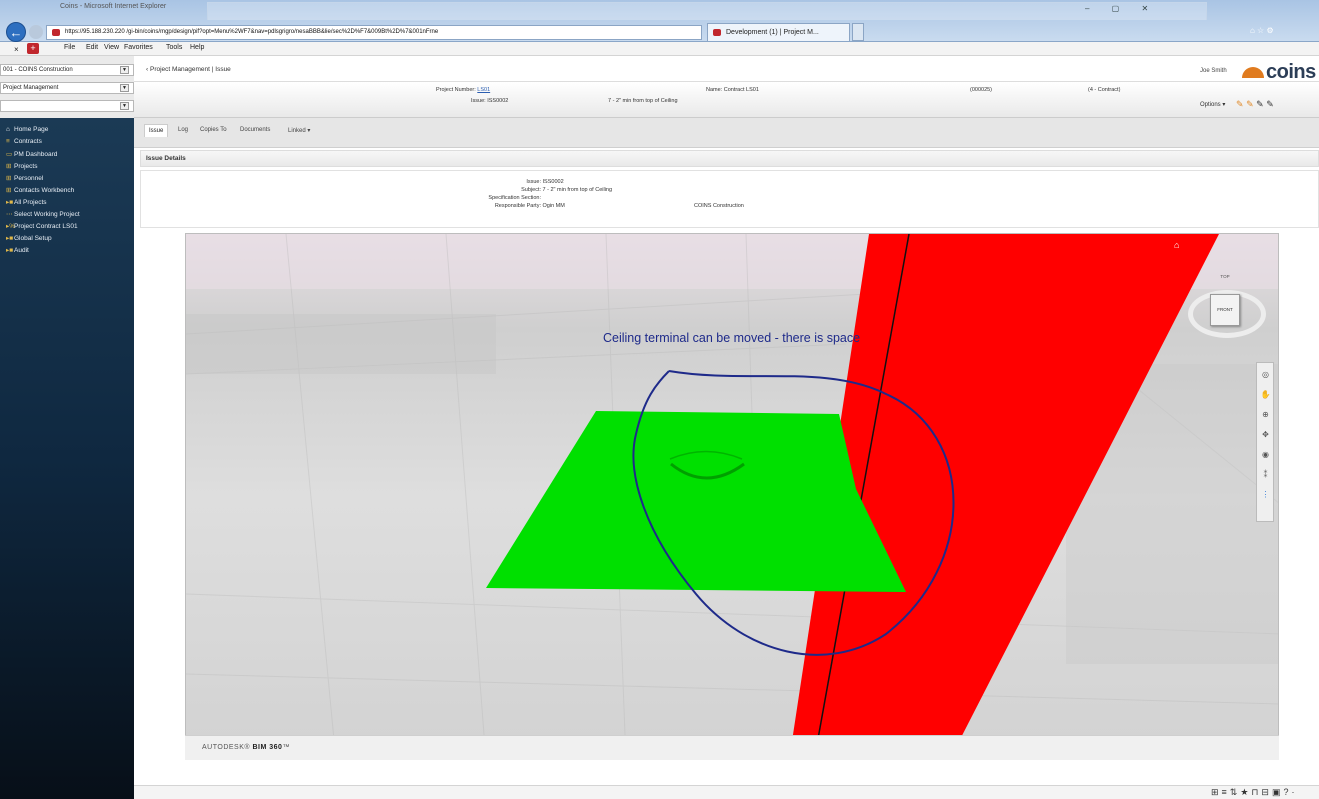  What do you see at coordinates (456, 90) in the screenshot?
I see `project-number-label: Project Number:` at bounding box center [456, 90].